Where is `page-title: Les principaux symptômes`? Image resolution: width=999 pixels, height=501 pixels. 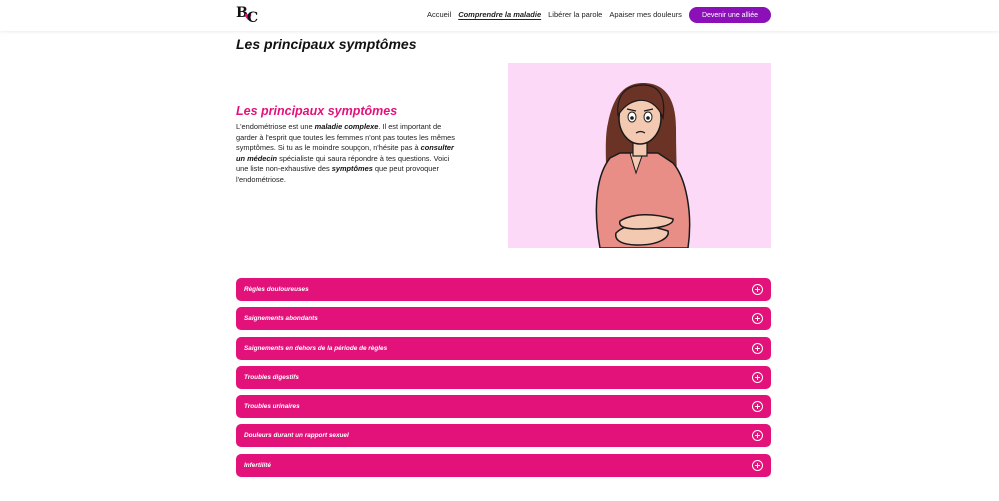
page-title: Les principaux symptômes is located at coordinates (326, 44).